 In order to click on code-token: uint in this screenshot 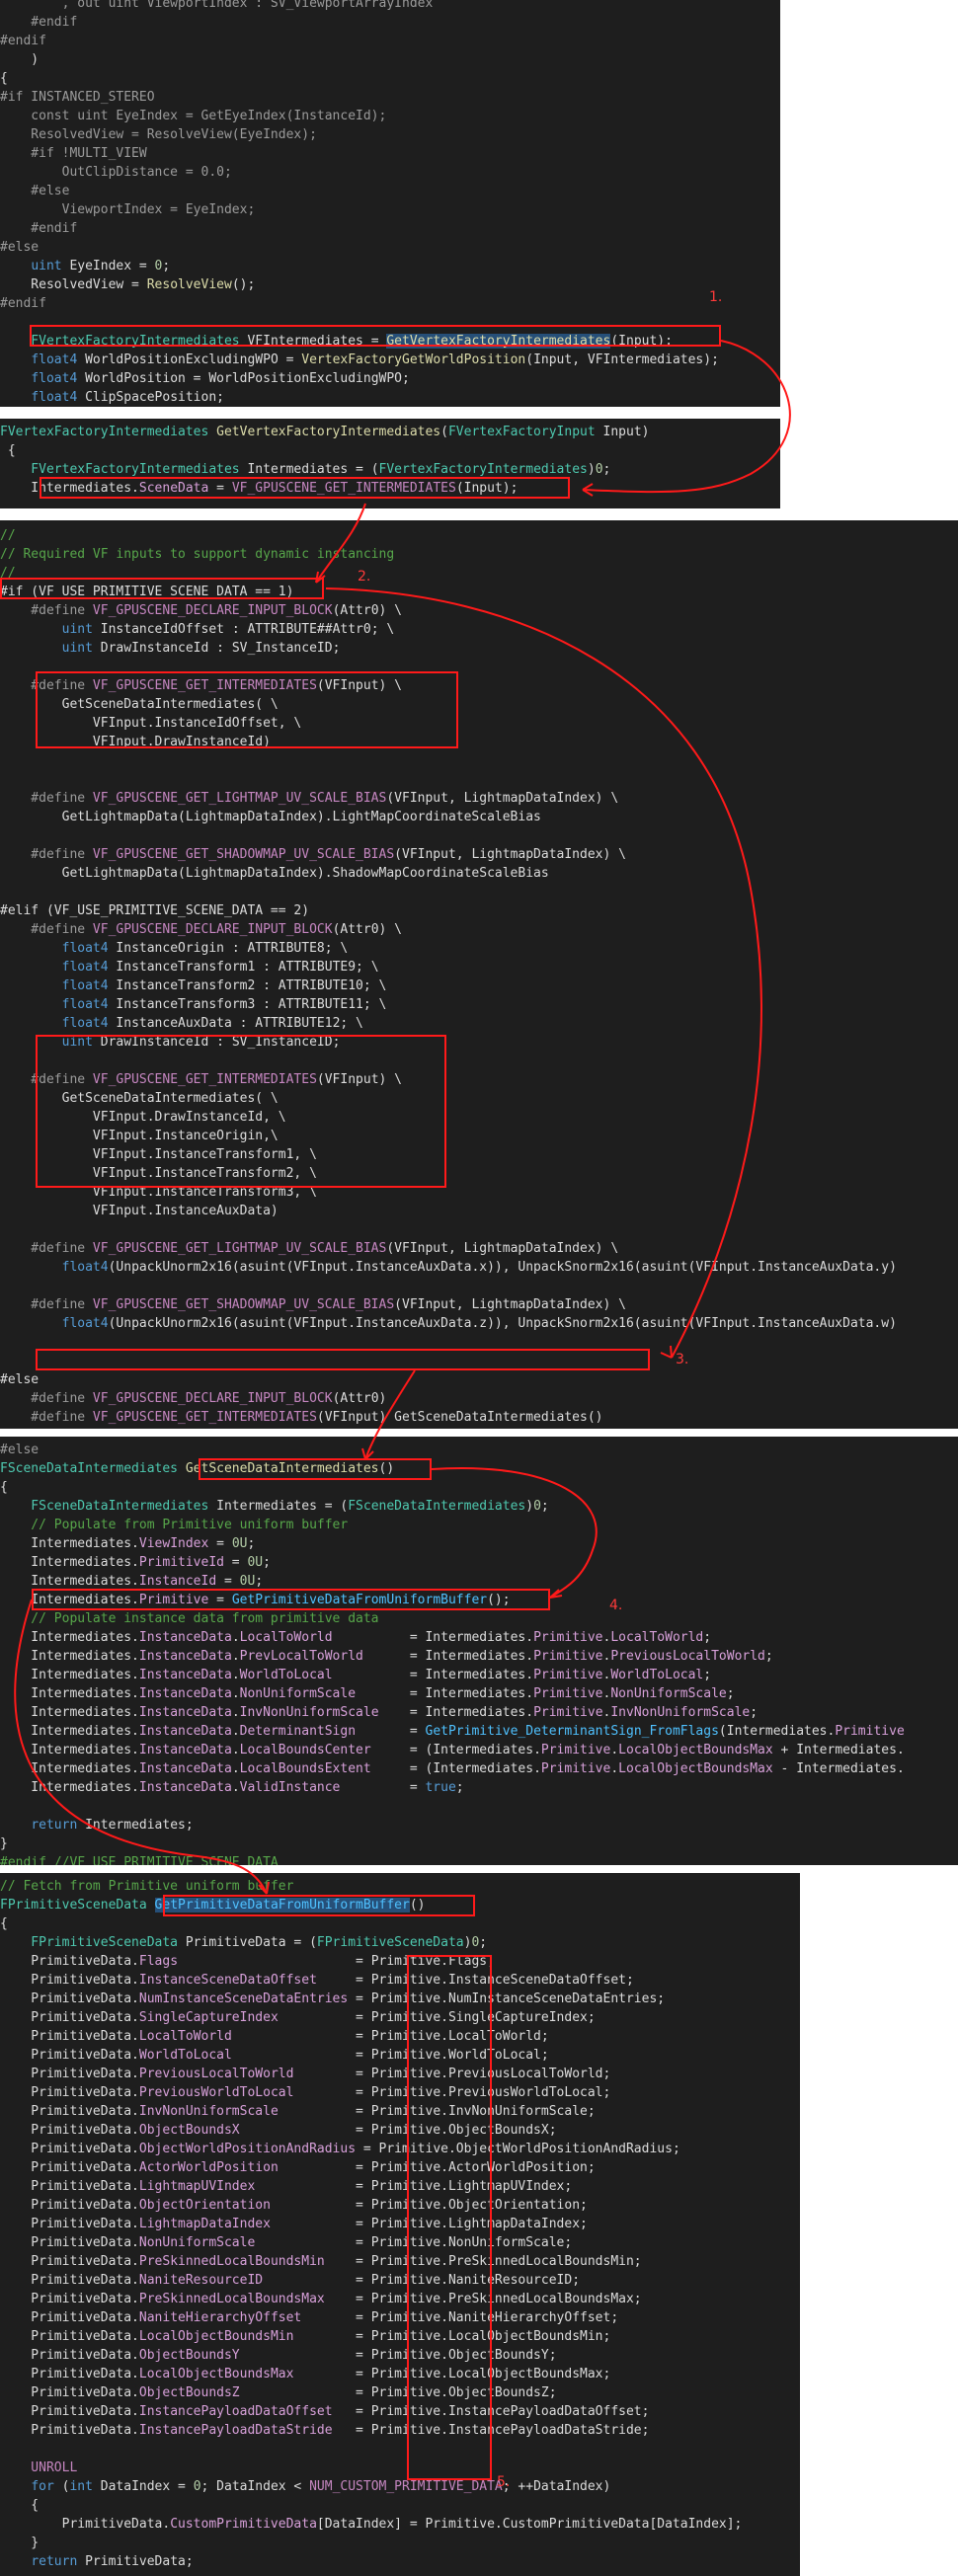, I will do `click(46, 266)`.